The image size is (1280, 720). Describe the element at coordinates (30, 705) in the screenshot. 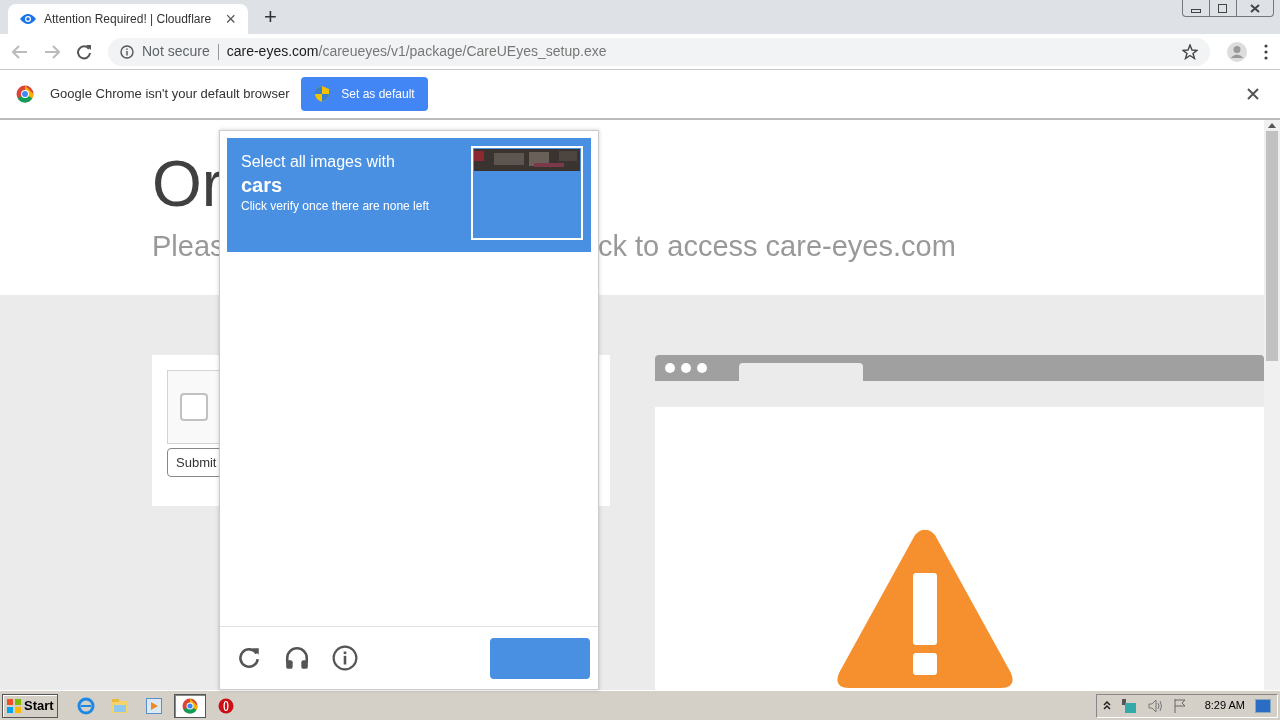

I see `start-button: Start` at that location.